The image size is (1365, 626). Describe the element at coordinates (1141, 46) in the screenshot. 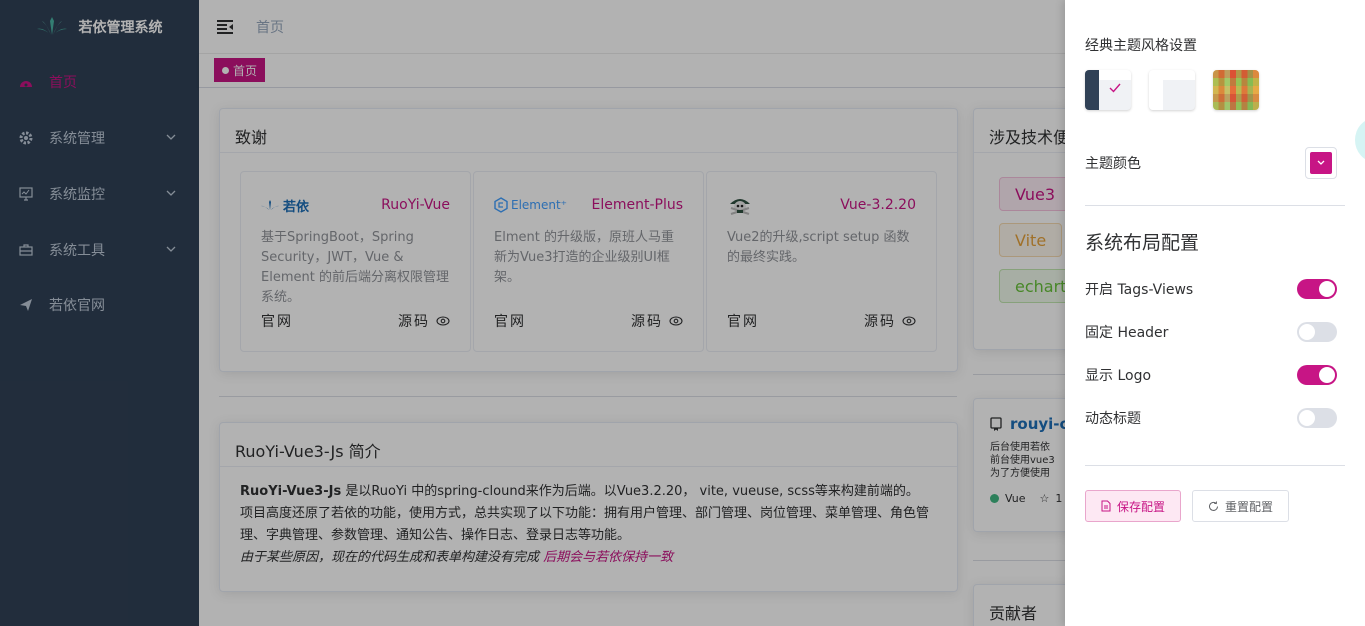

I see `style-title: 经典主题风格设置` at that location.